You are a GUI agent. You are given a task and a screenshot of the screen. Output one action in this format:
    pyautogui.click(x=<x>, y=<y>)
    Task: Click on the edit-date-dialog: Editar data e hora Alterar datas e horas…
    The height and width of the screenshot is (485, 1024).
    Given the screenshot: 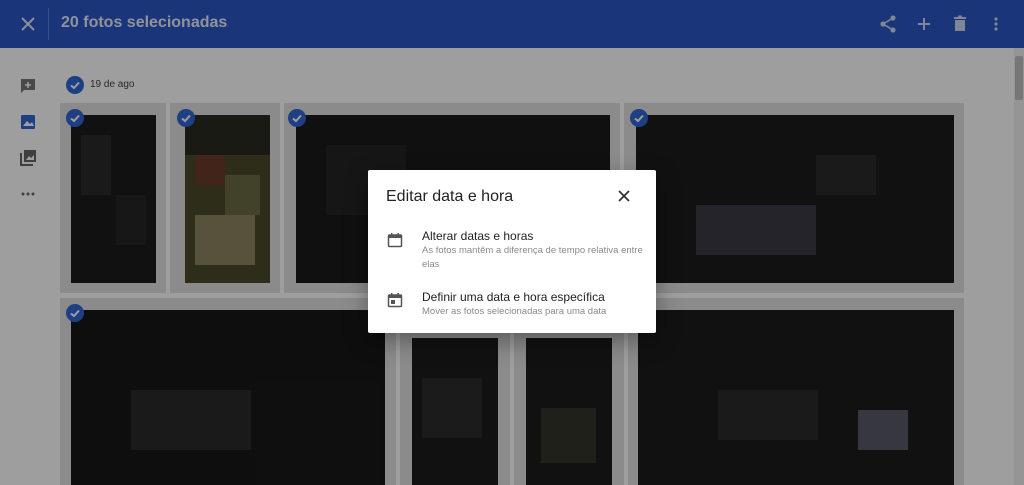 What is the action you would take?
    pyautogui.click(x=512, y=251)
    